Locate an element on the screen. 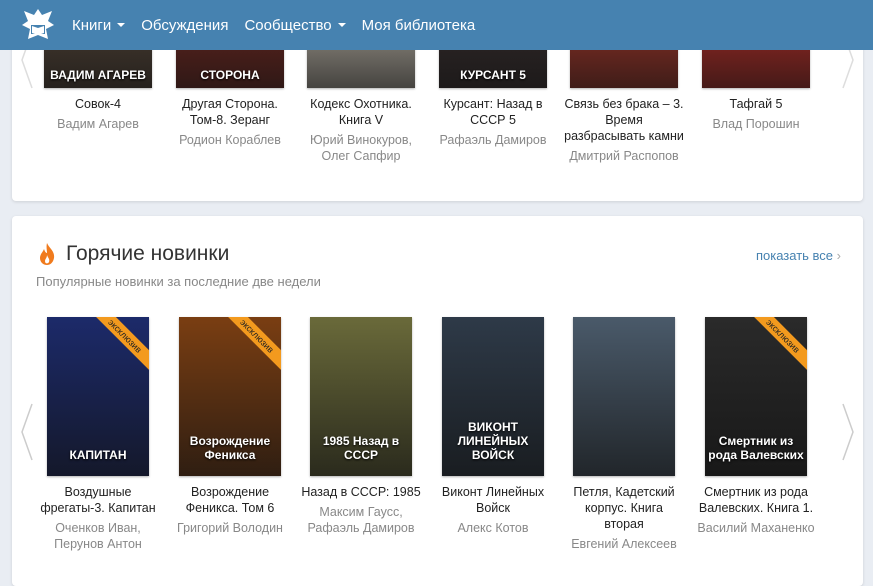 This screenshot has height=586, width=873. nav-books: Книги is located at coordinates (99, 25).